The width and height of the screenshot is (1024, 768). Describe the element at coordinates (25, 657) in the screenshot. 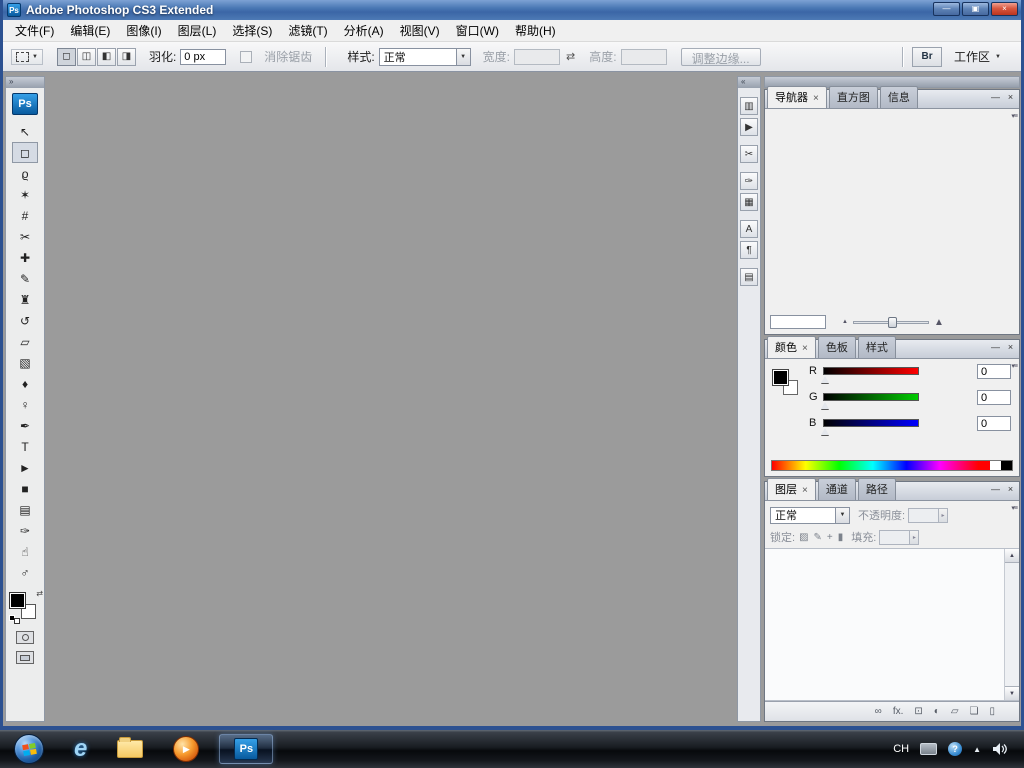

I see `screen-mode-button` at that location.